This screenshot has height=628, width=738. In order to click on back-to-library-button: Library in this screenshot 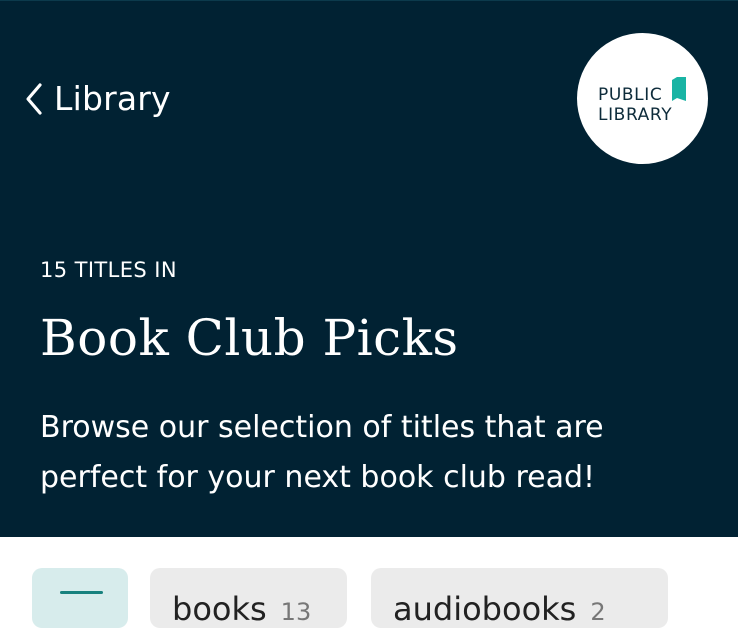, I will do `click(97, 99)`.